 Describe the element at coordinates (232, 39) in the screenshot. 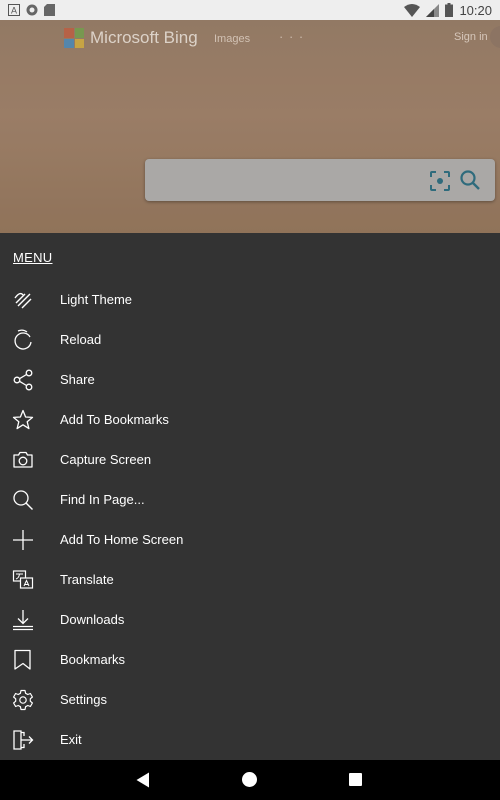

I see `nav-images-link: Images` at that location.